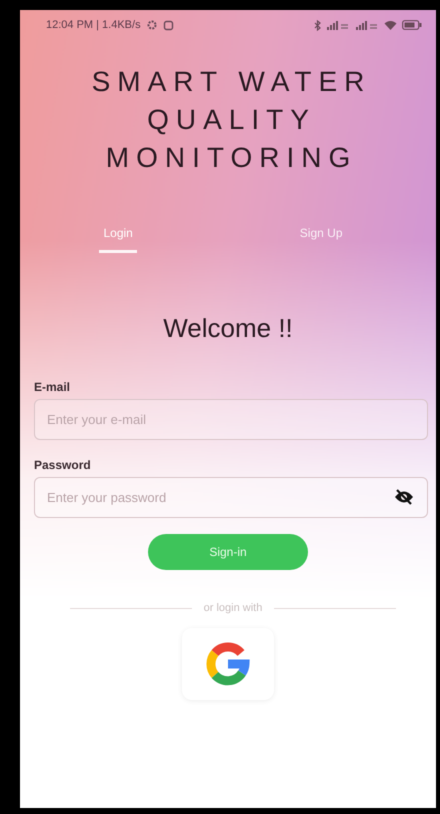 This screenshot has height=814, width=440. Describe the element at coordinates (231, 497) in the screenshot. I see `input-field: Enter your password` at that location.